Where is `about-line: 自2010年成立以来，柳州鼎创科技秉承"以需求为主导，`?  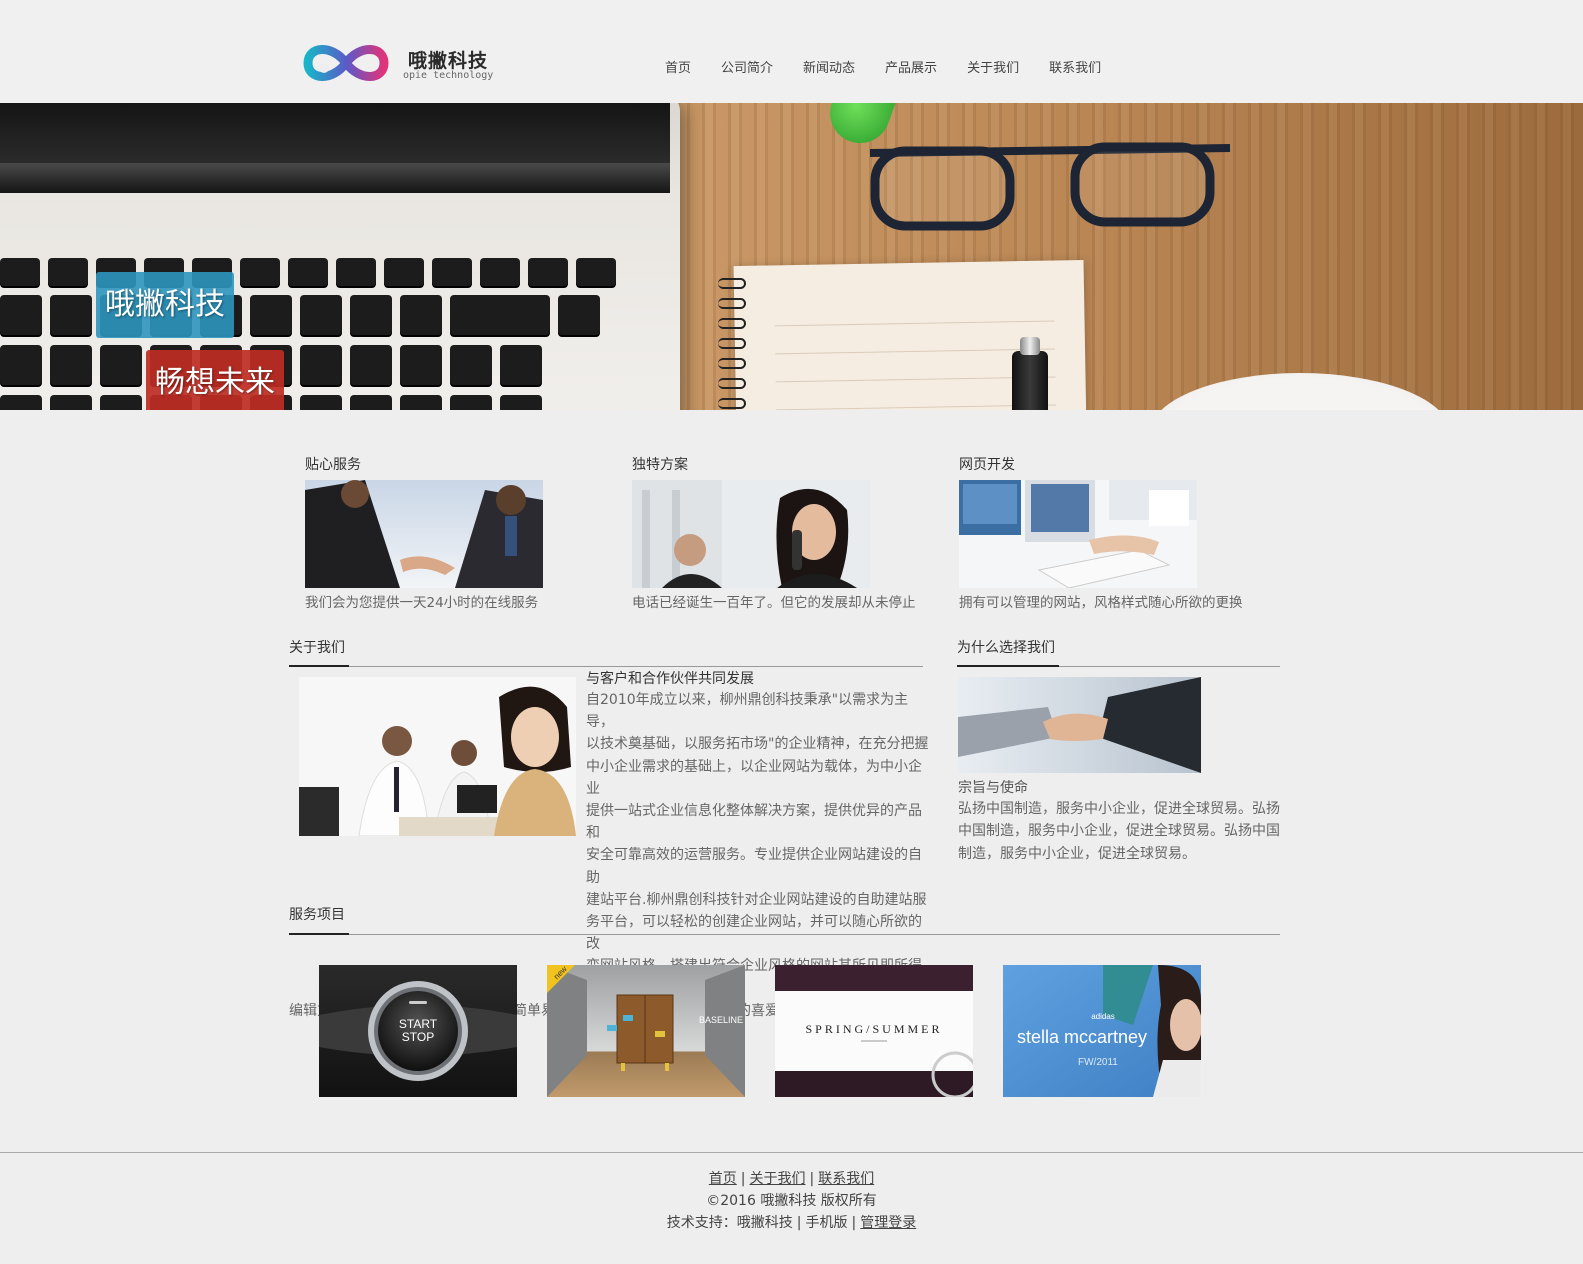
about-line: 自2010年成立以来，柳州鼎创科技秉承"以需求为主导， is located at coordinates (747, 711).